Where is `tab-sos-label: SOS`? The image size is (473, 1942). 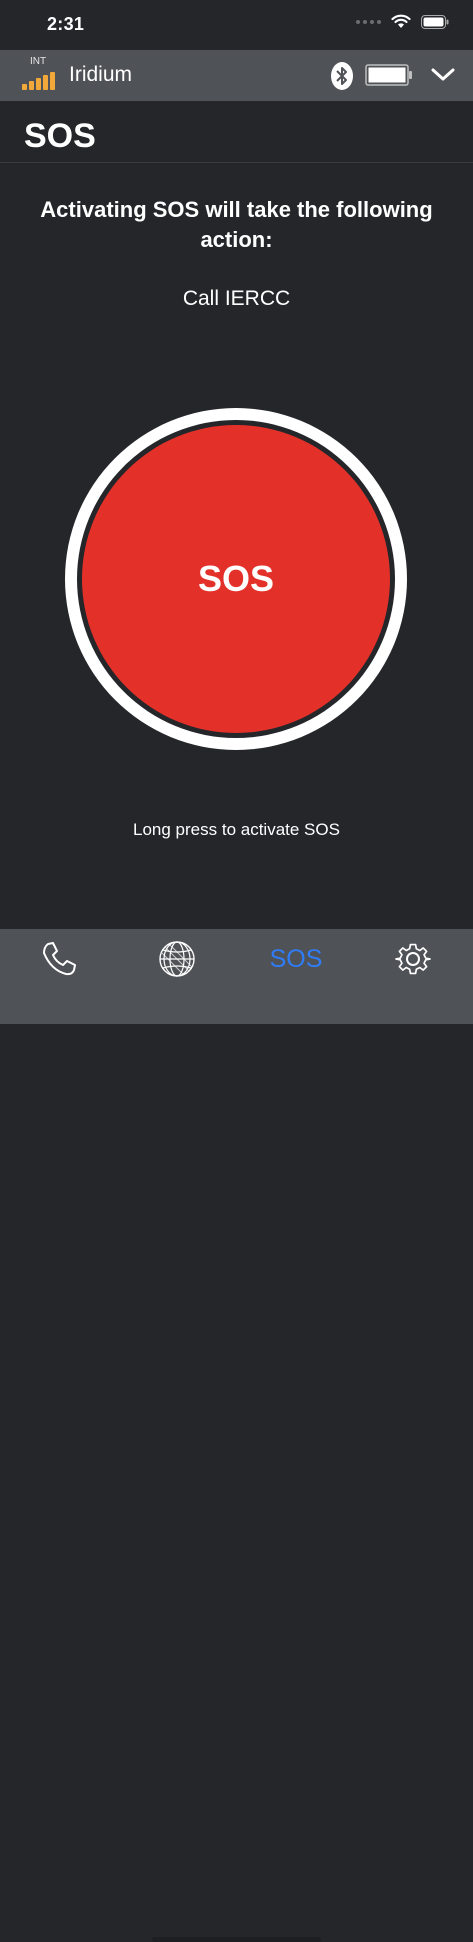
tab-sos-label: SOS is located at coordinates (296, 958).